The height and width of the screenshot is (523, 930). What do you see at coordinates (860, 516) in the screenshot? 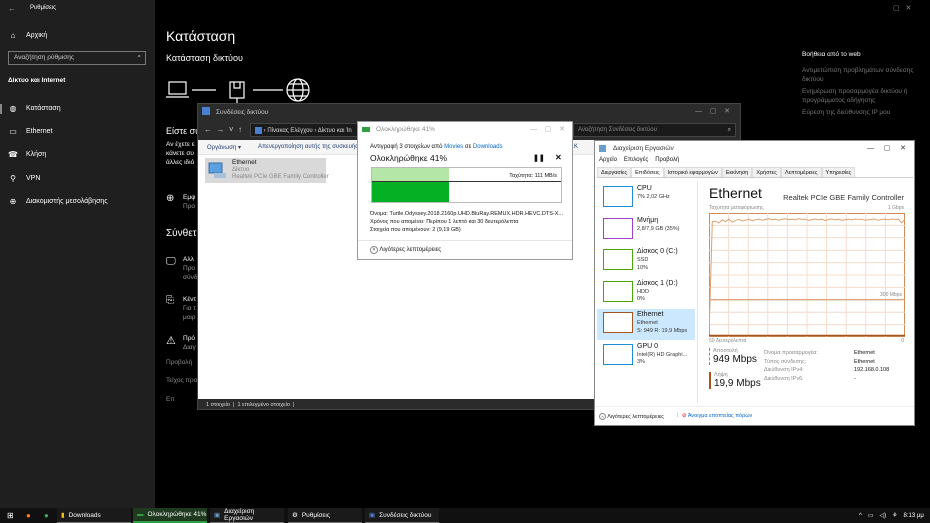
I see `chevron-up-icon: ^` at bounding box center [860, 516].